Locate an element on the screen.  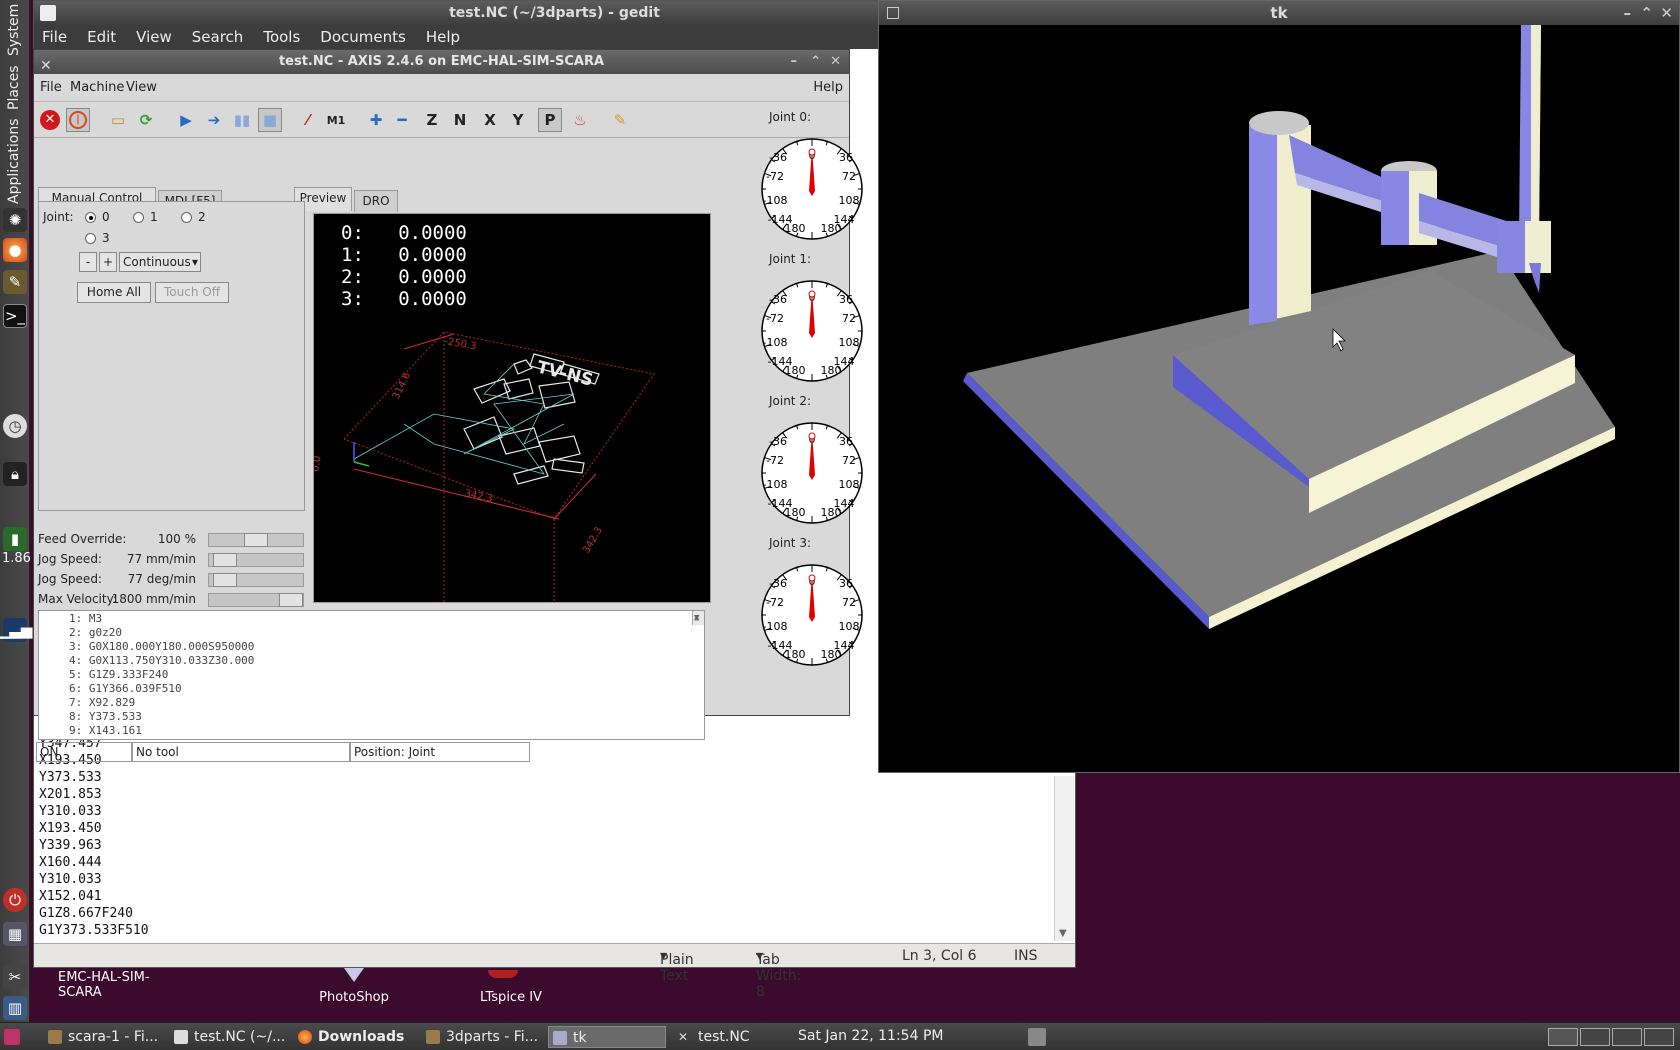
gedit-menu-edit: Edit is located at coordinates (101, 37).